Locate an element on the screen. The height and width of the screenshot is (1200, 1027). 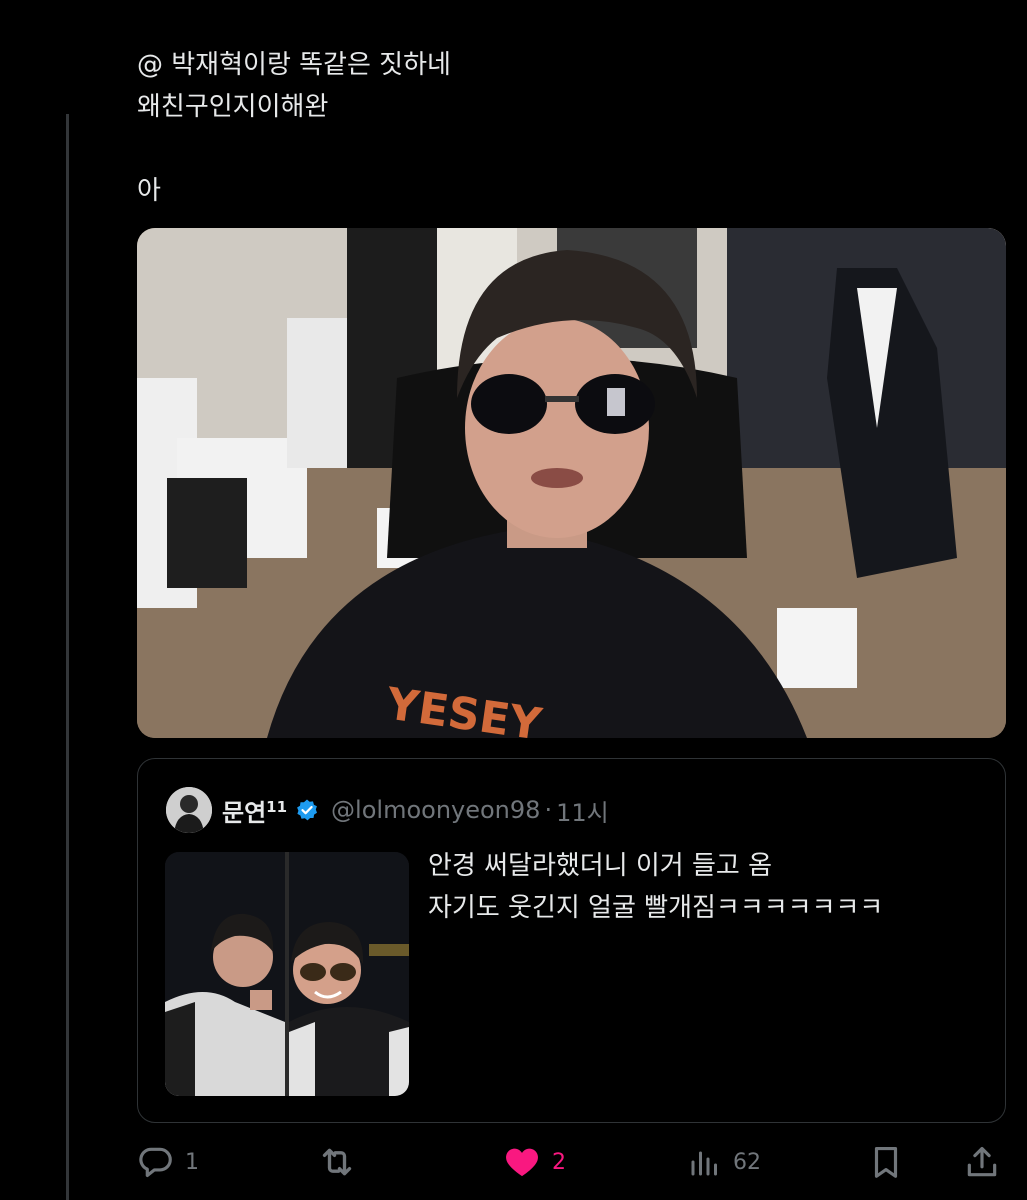
bookmark-icon is located at coordinates (886, 1162).